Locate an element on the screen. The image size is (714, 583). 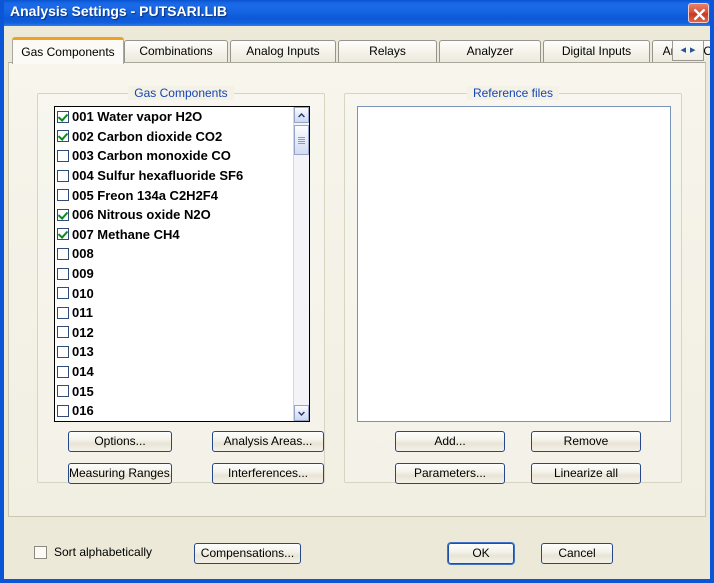
chevron-up-icon is located at coordinates (301, 114).